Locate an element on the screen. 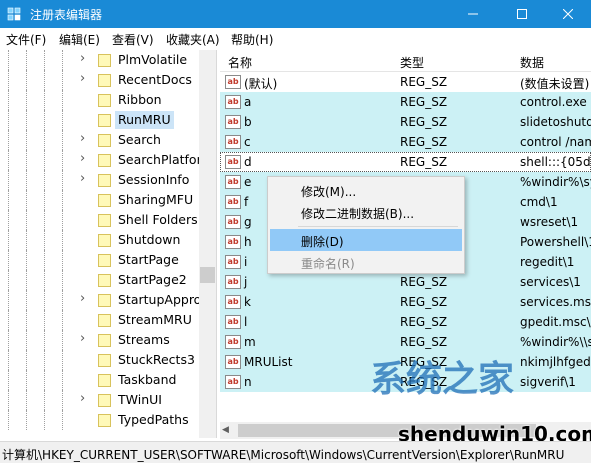 The image size is (591, 463). menu-item-label: 重命名(R) is located at coordinates (328, 264).